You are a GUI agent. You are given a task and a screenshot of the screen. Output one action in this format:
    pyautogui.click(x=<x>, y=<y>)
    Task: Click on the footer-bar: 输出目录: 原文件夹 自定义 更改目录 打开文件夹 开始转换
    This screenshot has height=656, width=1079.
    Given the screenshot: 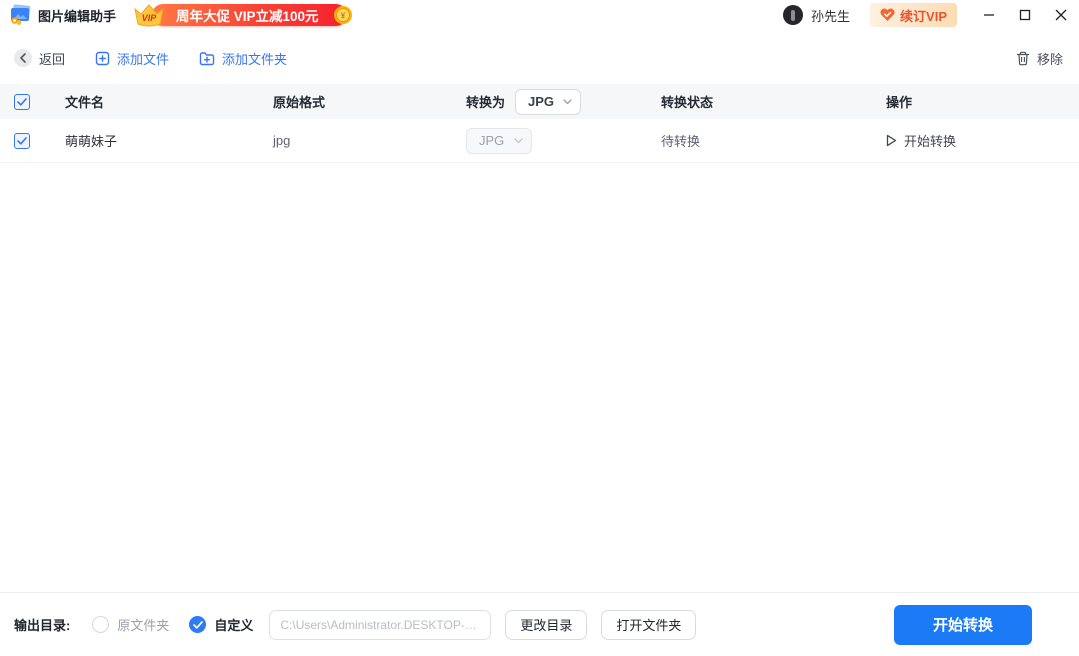 What is the action you would take?
    pyautogui.click(x=539, y=624)
    